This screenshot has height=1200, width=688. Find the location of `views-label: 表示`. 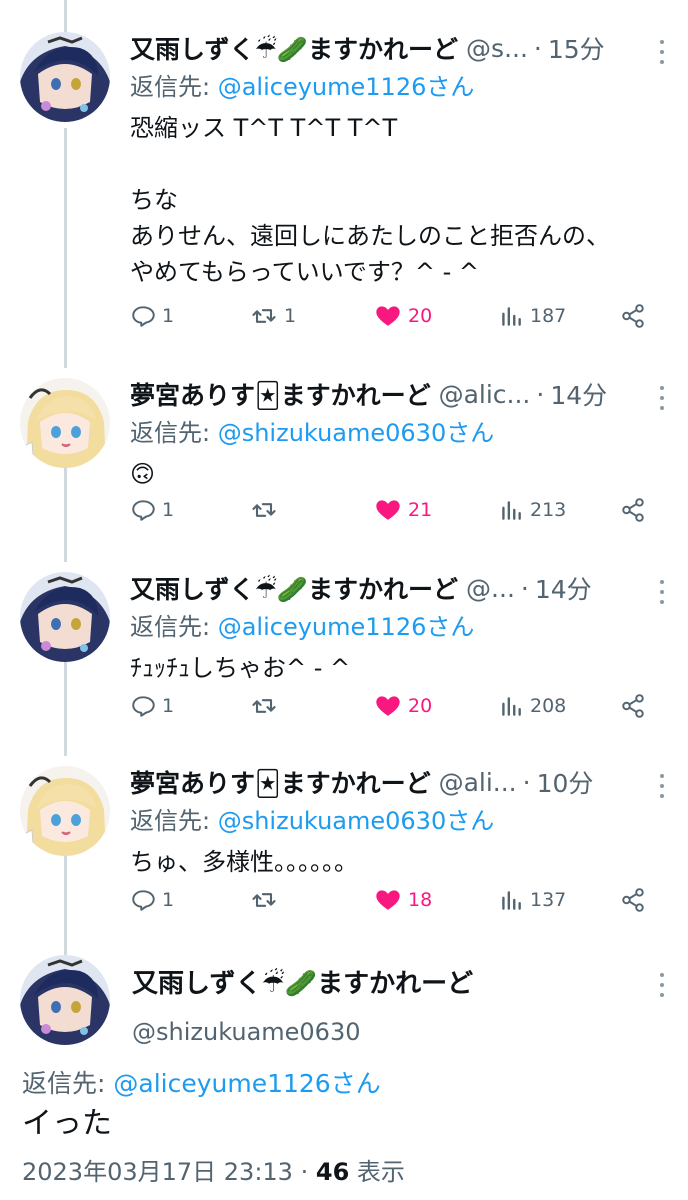

views-label: 表示 is located at coordinates (380, 1172).